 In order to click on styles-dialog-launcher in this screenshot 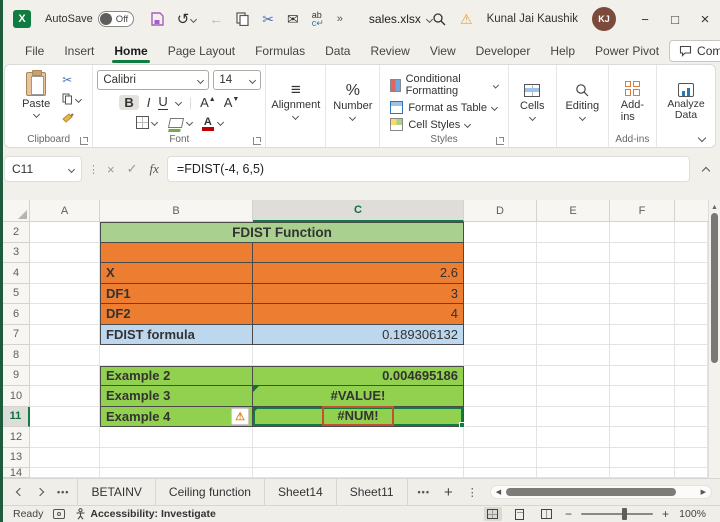, I will do `click(499, 141)`.